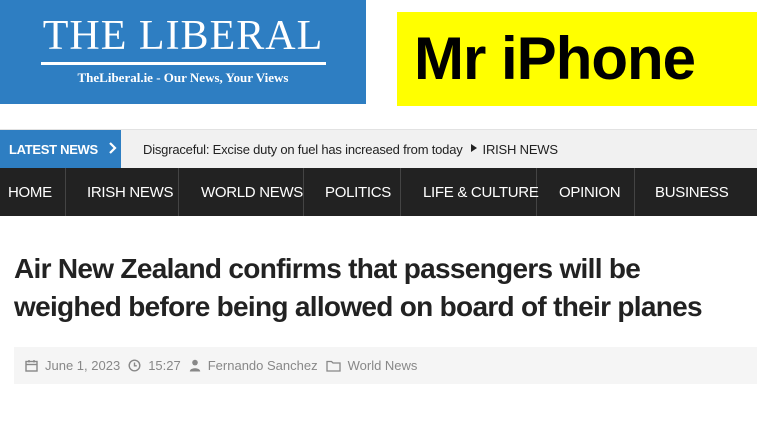 This screenshot has width=757, height=430. Describe the element at coordinates (53, 149) in the screenshot. I see `latest-news-label-text: LATEST NEWS` at that location.